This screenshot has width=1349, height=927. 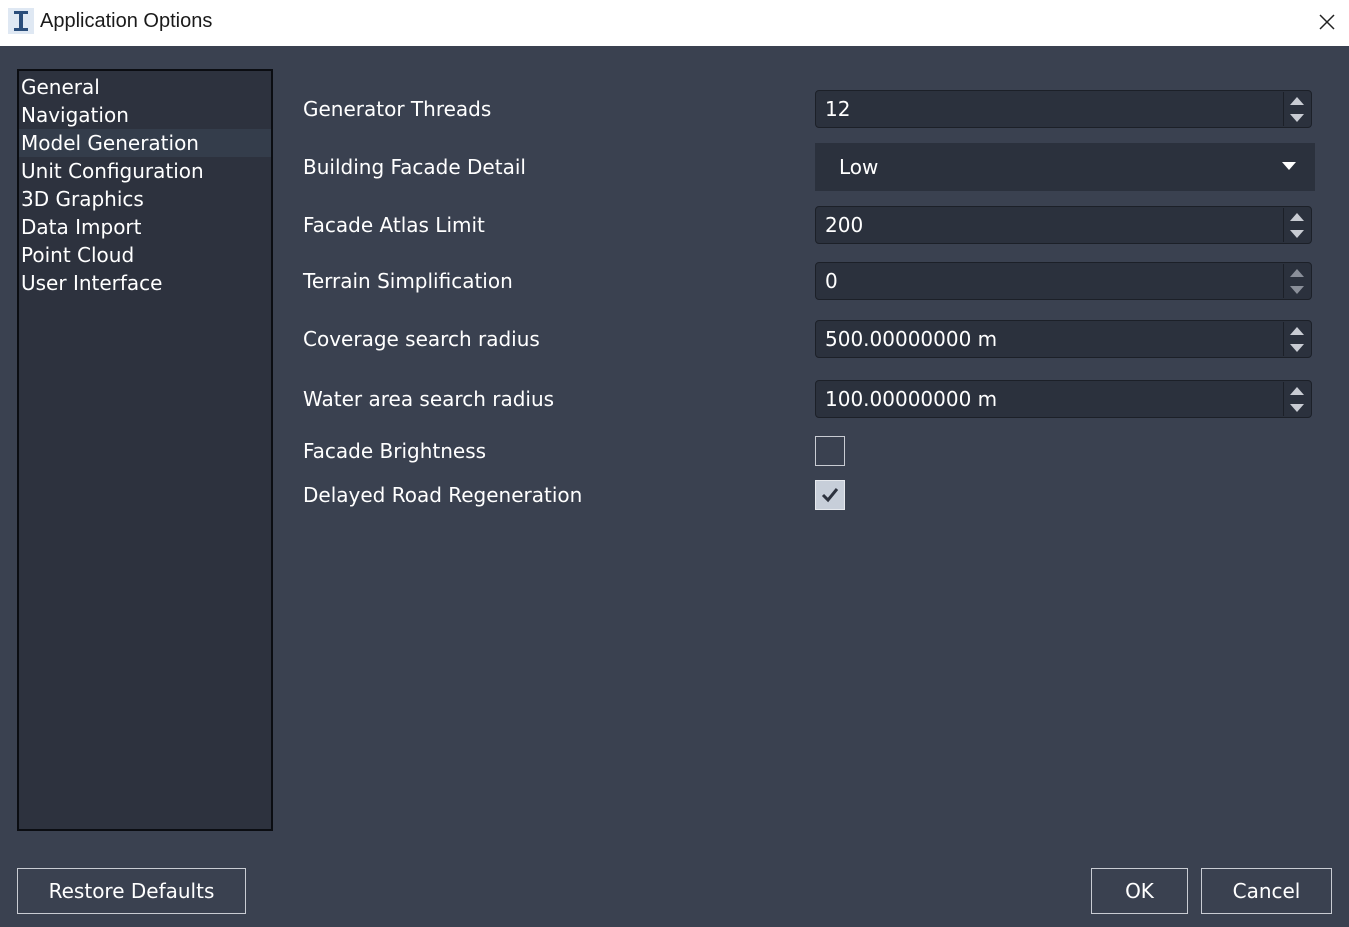 What do you see at coordinates (145, 227) in the screenshot?
I see `sidebar-item-data-import: Data Import` at bounding box center [145, 227].